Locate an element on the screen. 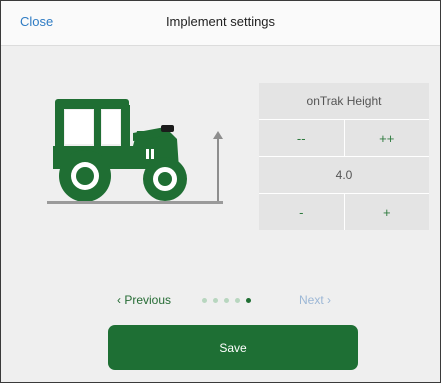 The width and height of the screenshot is (441, 383). next-button: Next › is located at coordinates (315, 300).